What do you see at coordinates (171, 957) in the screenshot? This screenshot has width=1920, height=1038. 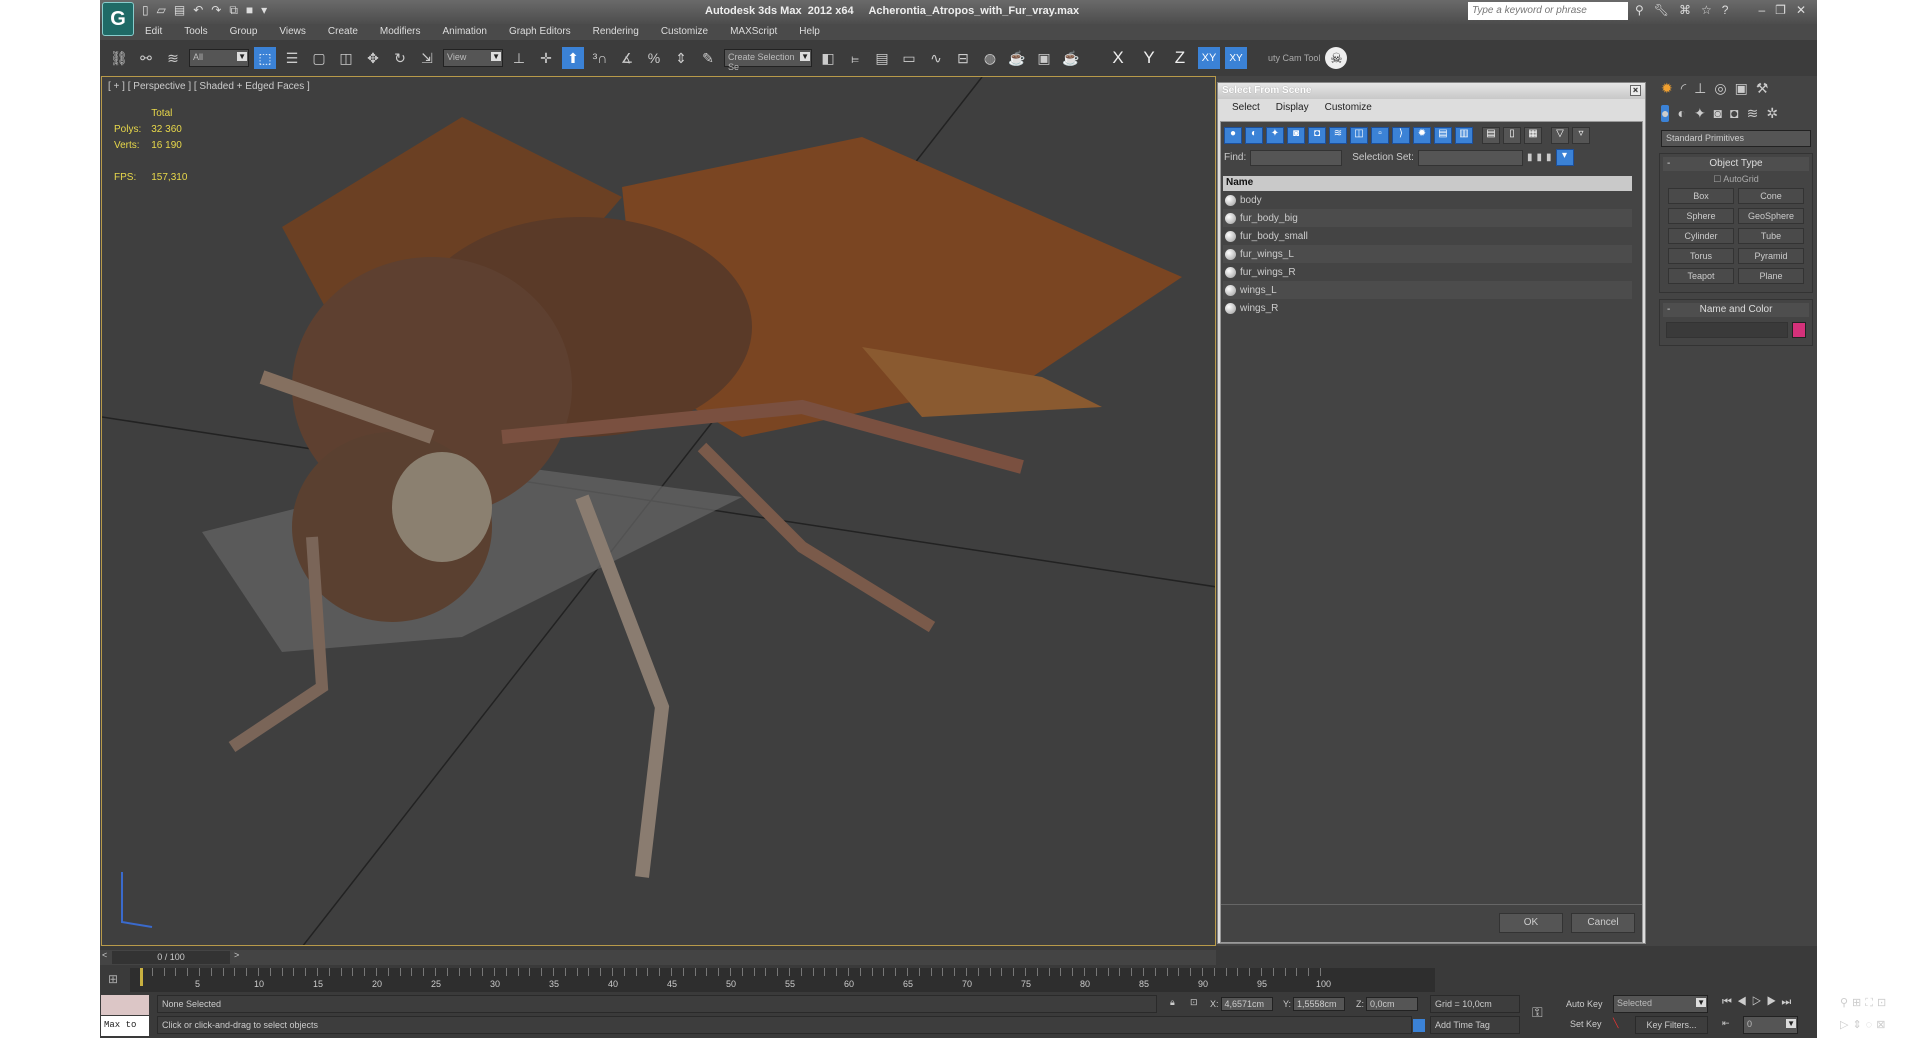 I see `time-slider-thumb: 0 / 100` at bounding box center [171, 957].